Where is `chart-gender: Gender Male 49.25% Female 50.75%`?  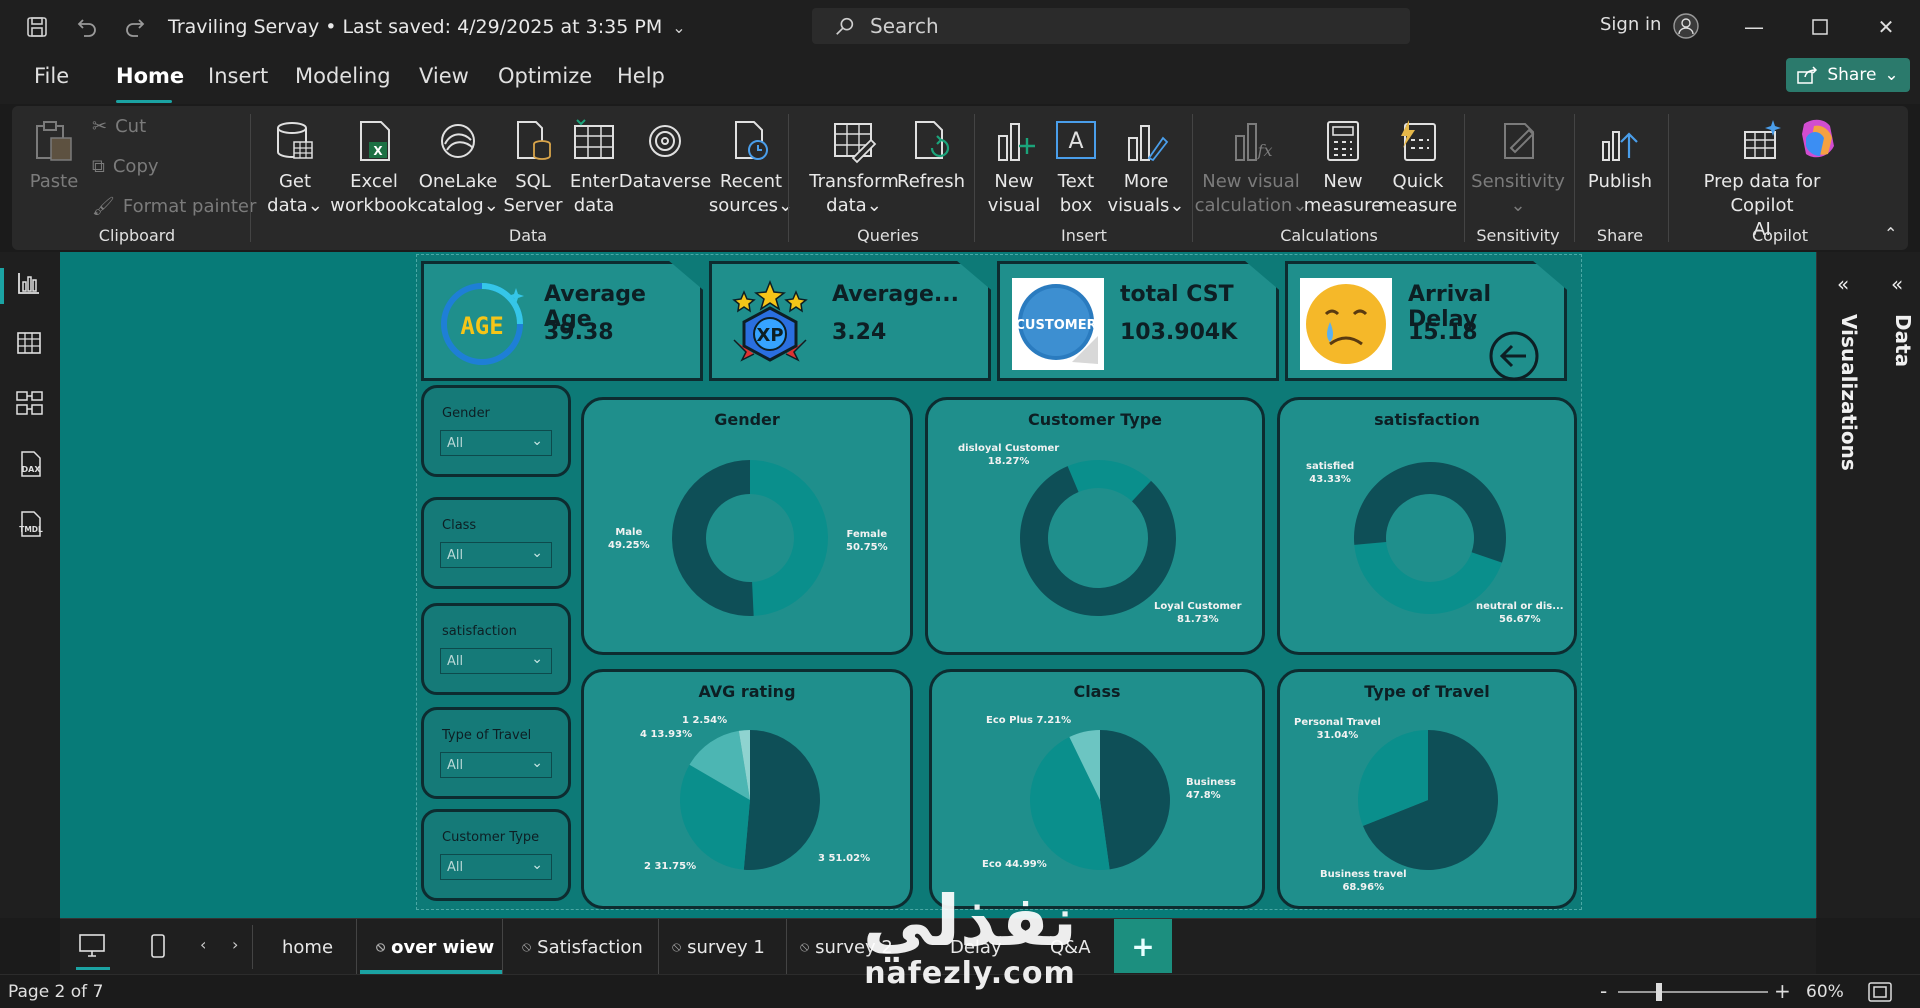
chart-gender: Gender Male 49.25% Female 50.75% is located at coordinates (747, 526).